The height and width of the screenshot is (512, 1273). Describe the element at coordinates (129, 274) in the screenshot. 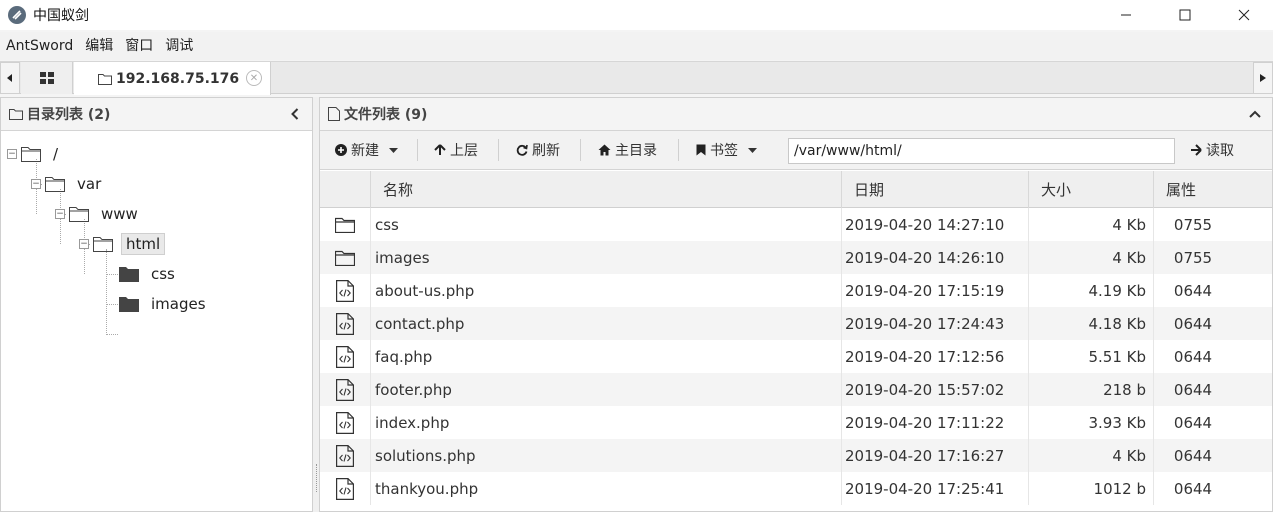

I see `folder-filled-icon` at that location.